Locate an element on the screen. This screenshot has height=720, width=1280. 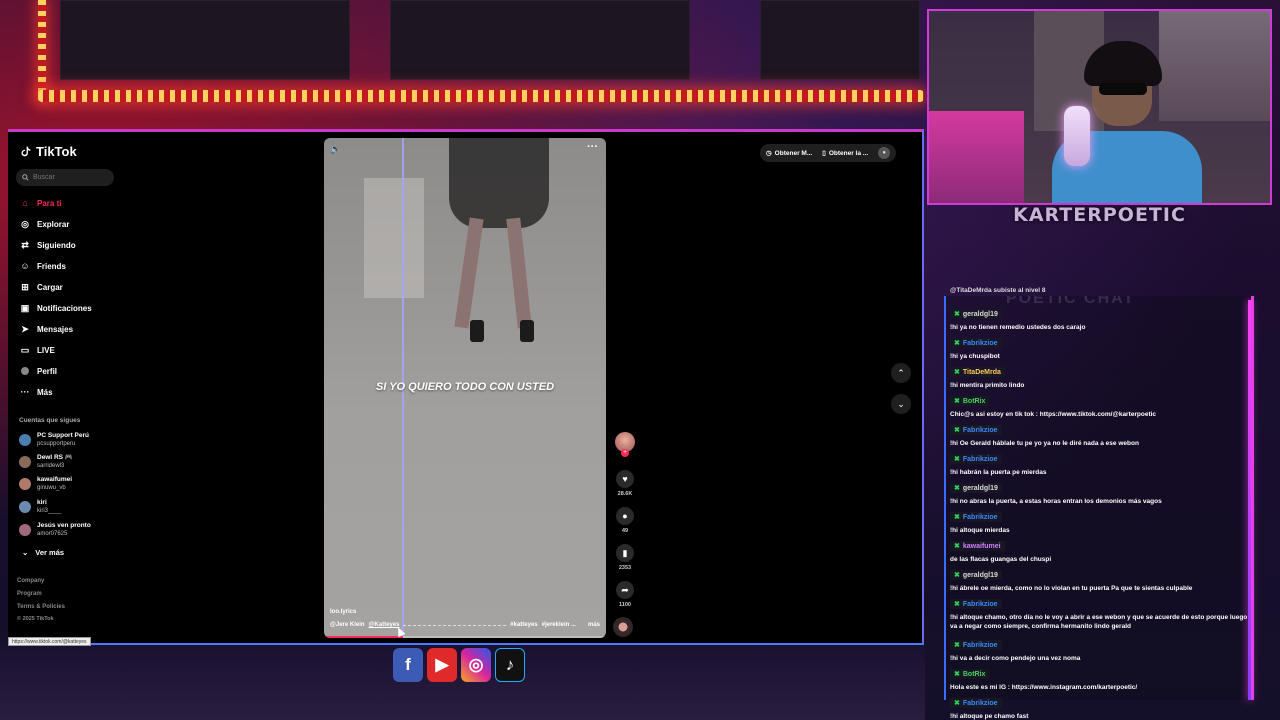
nav-cargar: ⊞ Cargar is located at coordinates (41, 287).